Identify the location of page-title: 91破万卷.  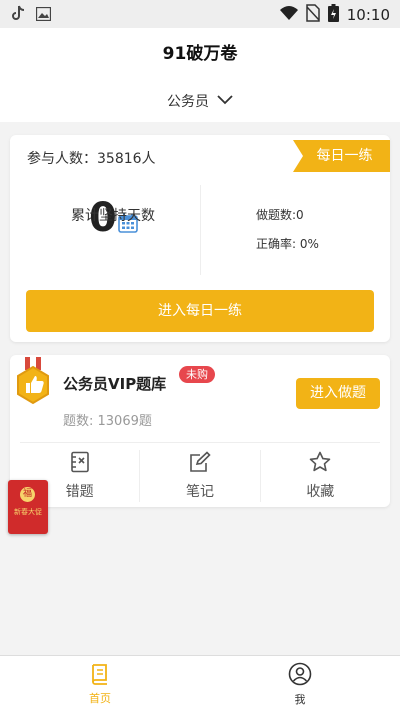
(200, 54).